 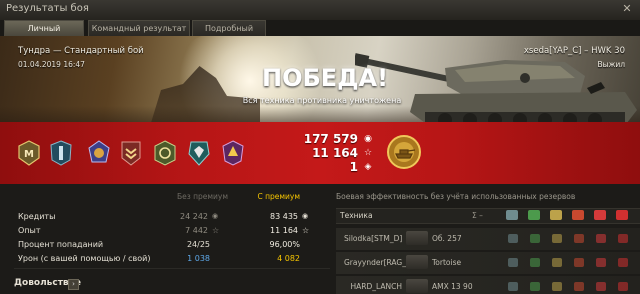 I want to click on stat-label-damage: Урон (с вашей помощью / свой), so click(x=84, y=258).